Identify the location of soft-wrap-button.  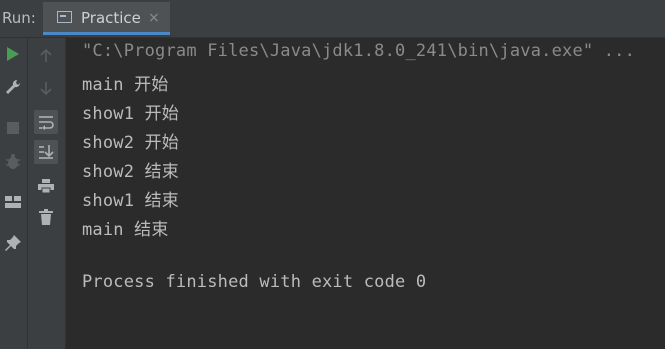
(46, 122).